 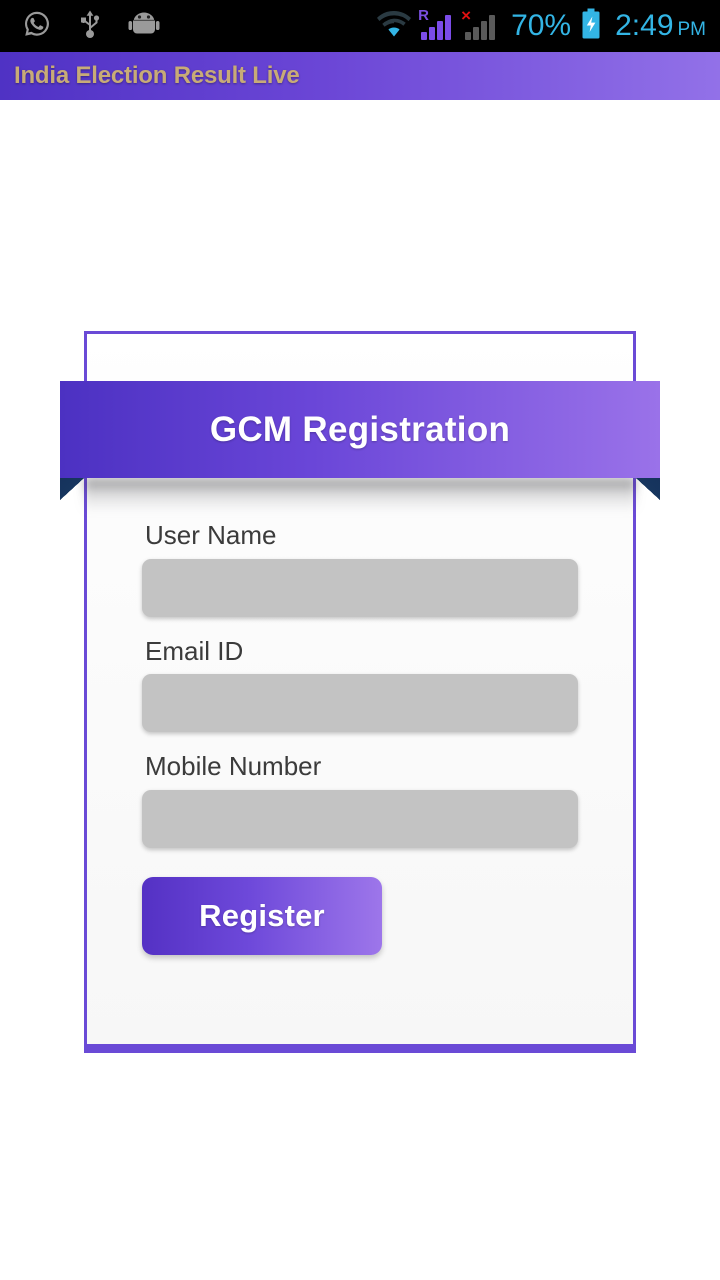 What do you see at coordinates (360, 703) in the screenshot?
I see `email-id-input` at bounding box center [360, 703].